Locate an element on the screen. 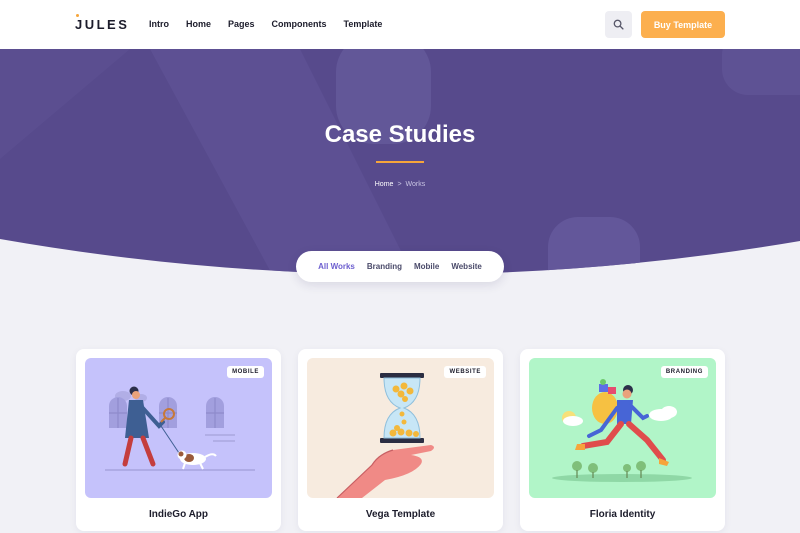 The height and width of the screenshot is (533, 800). card-title: IndieGo App is located at coordinates (178, 514).